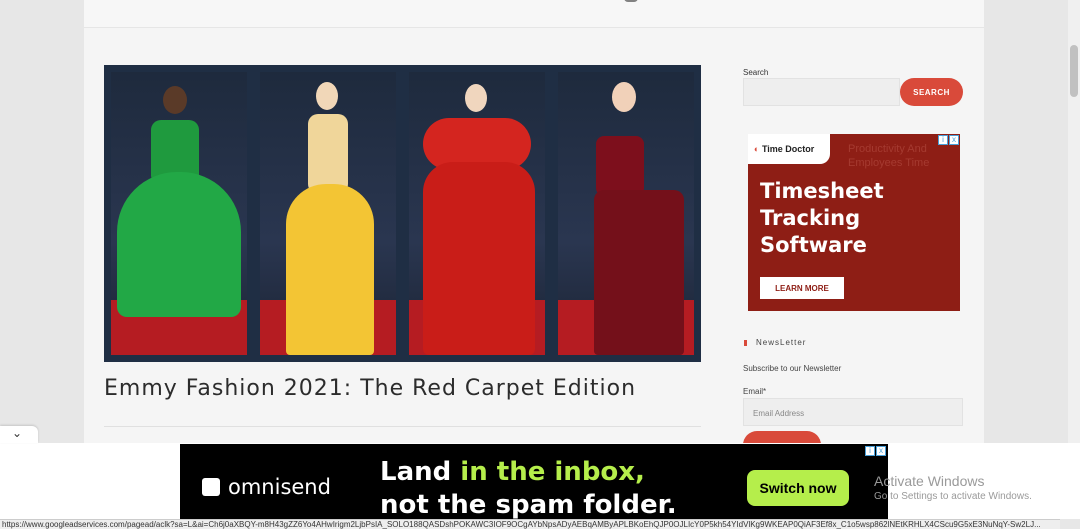 This screenshot has height=529, width=1080. I want to click on post-divider, so click(402, 426).